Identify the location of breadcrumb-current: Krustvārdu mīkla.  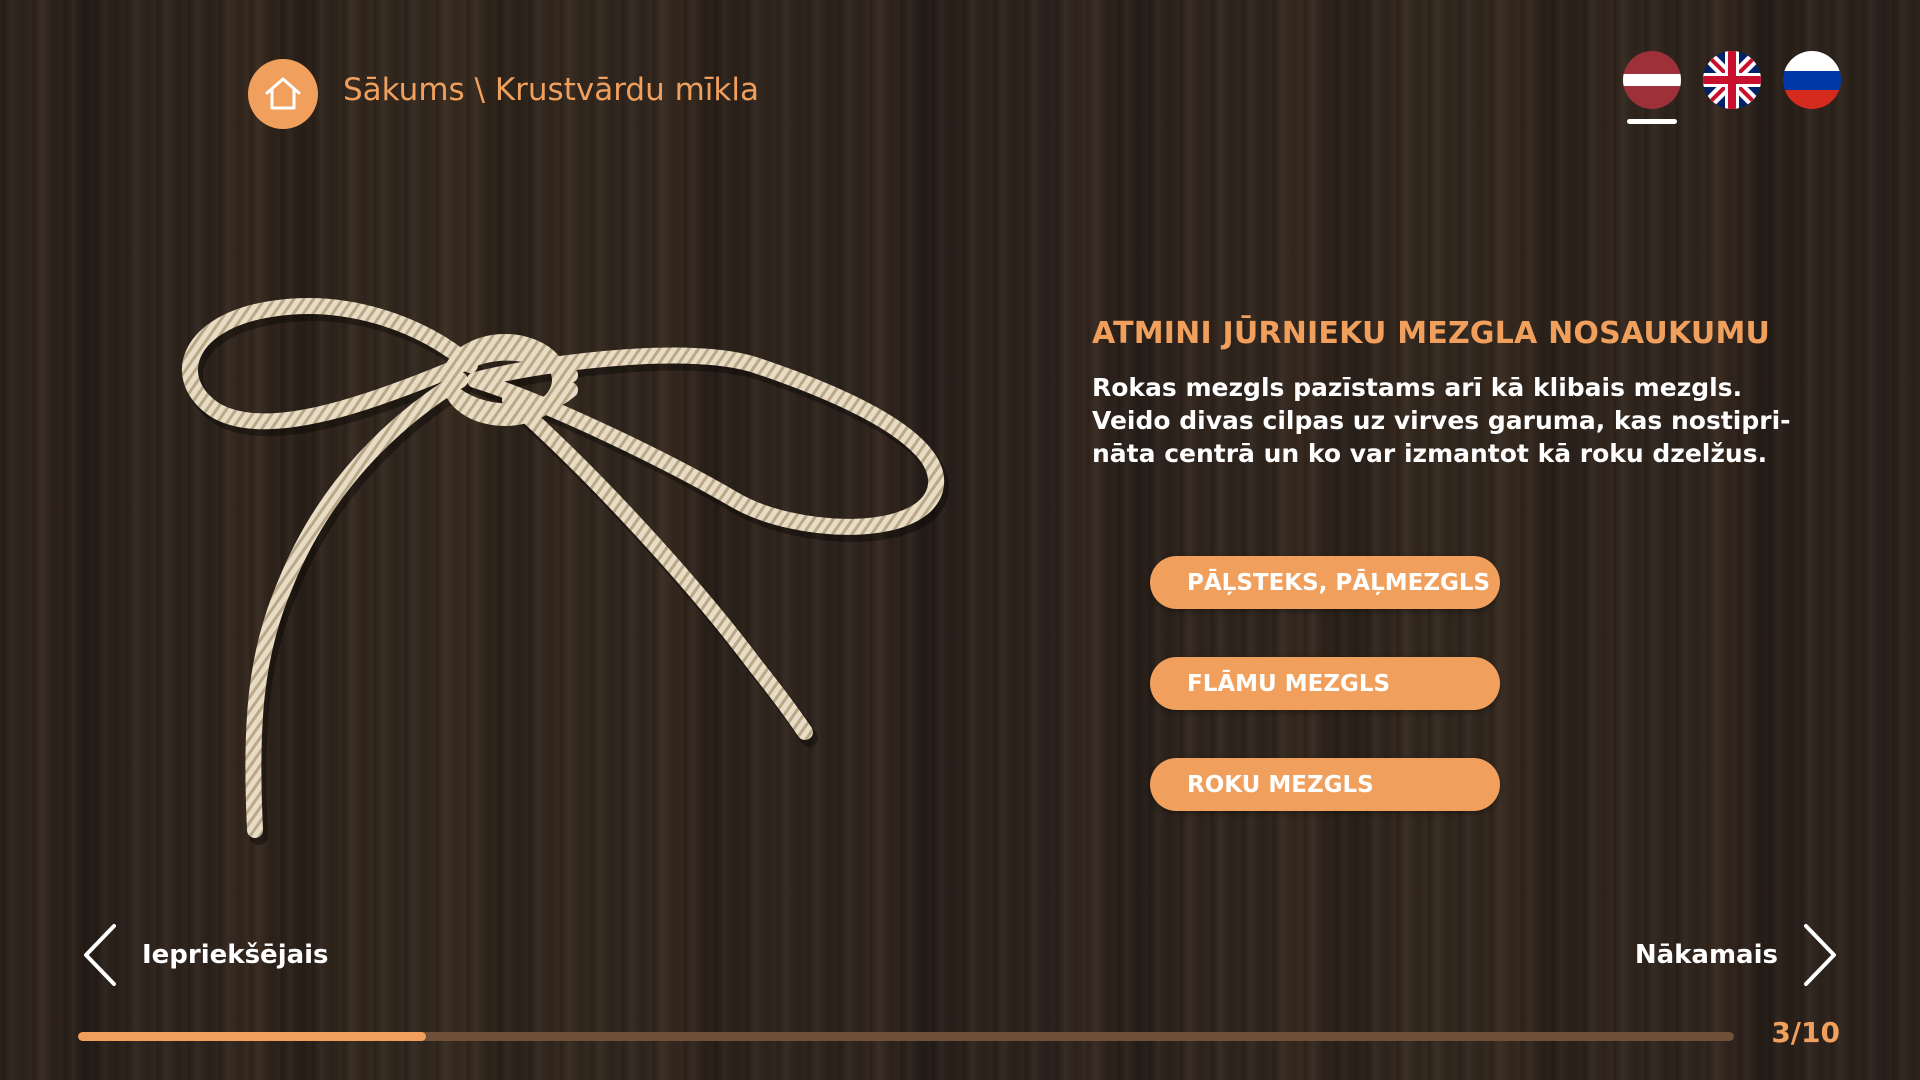
(626, 90).